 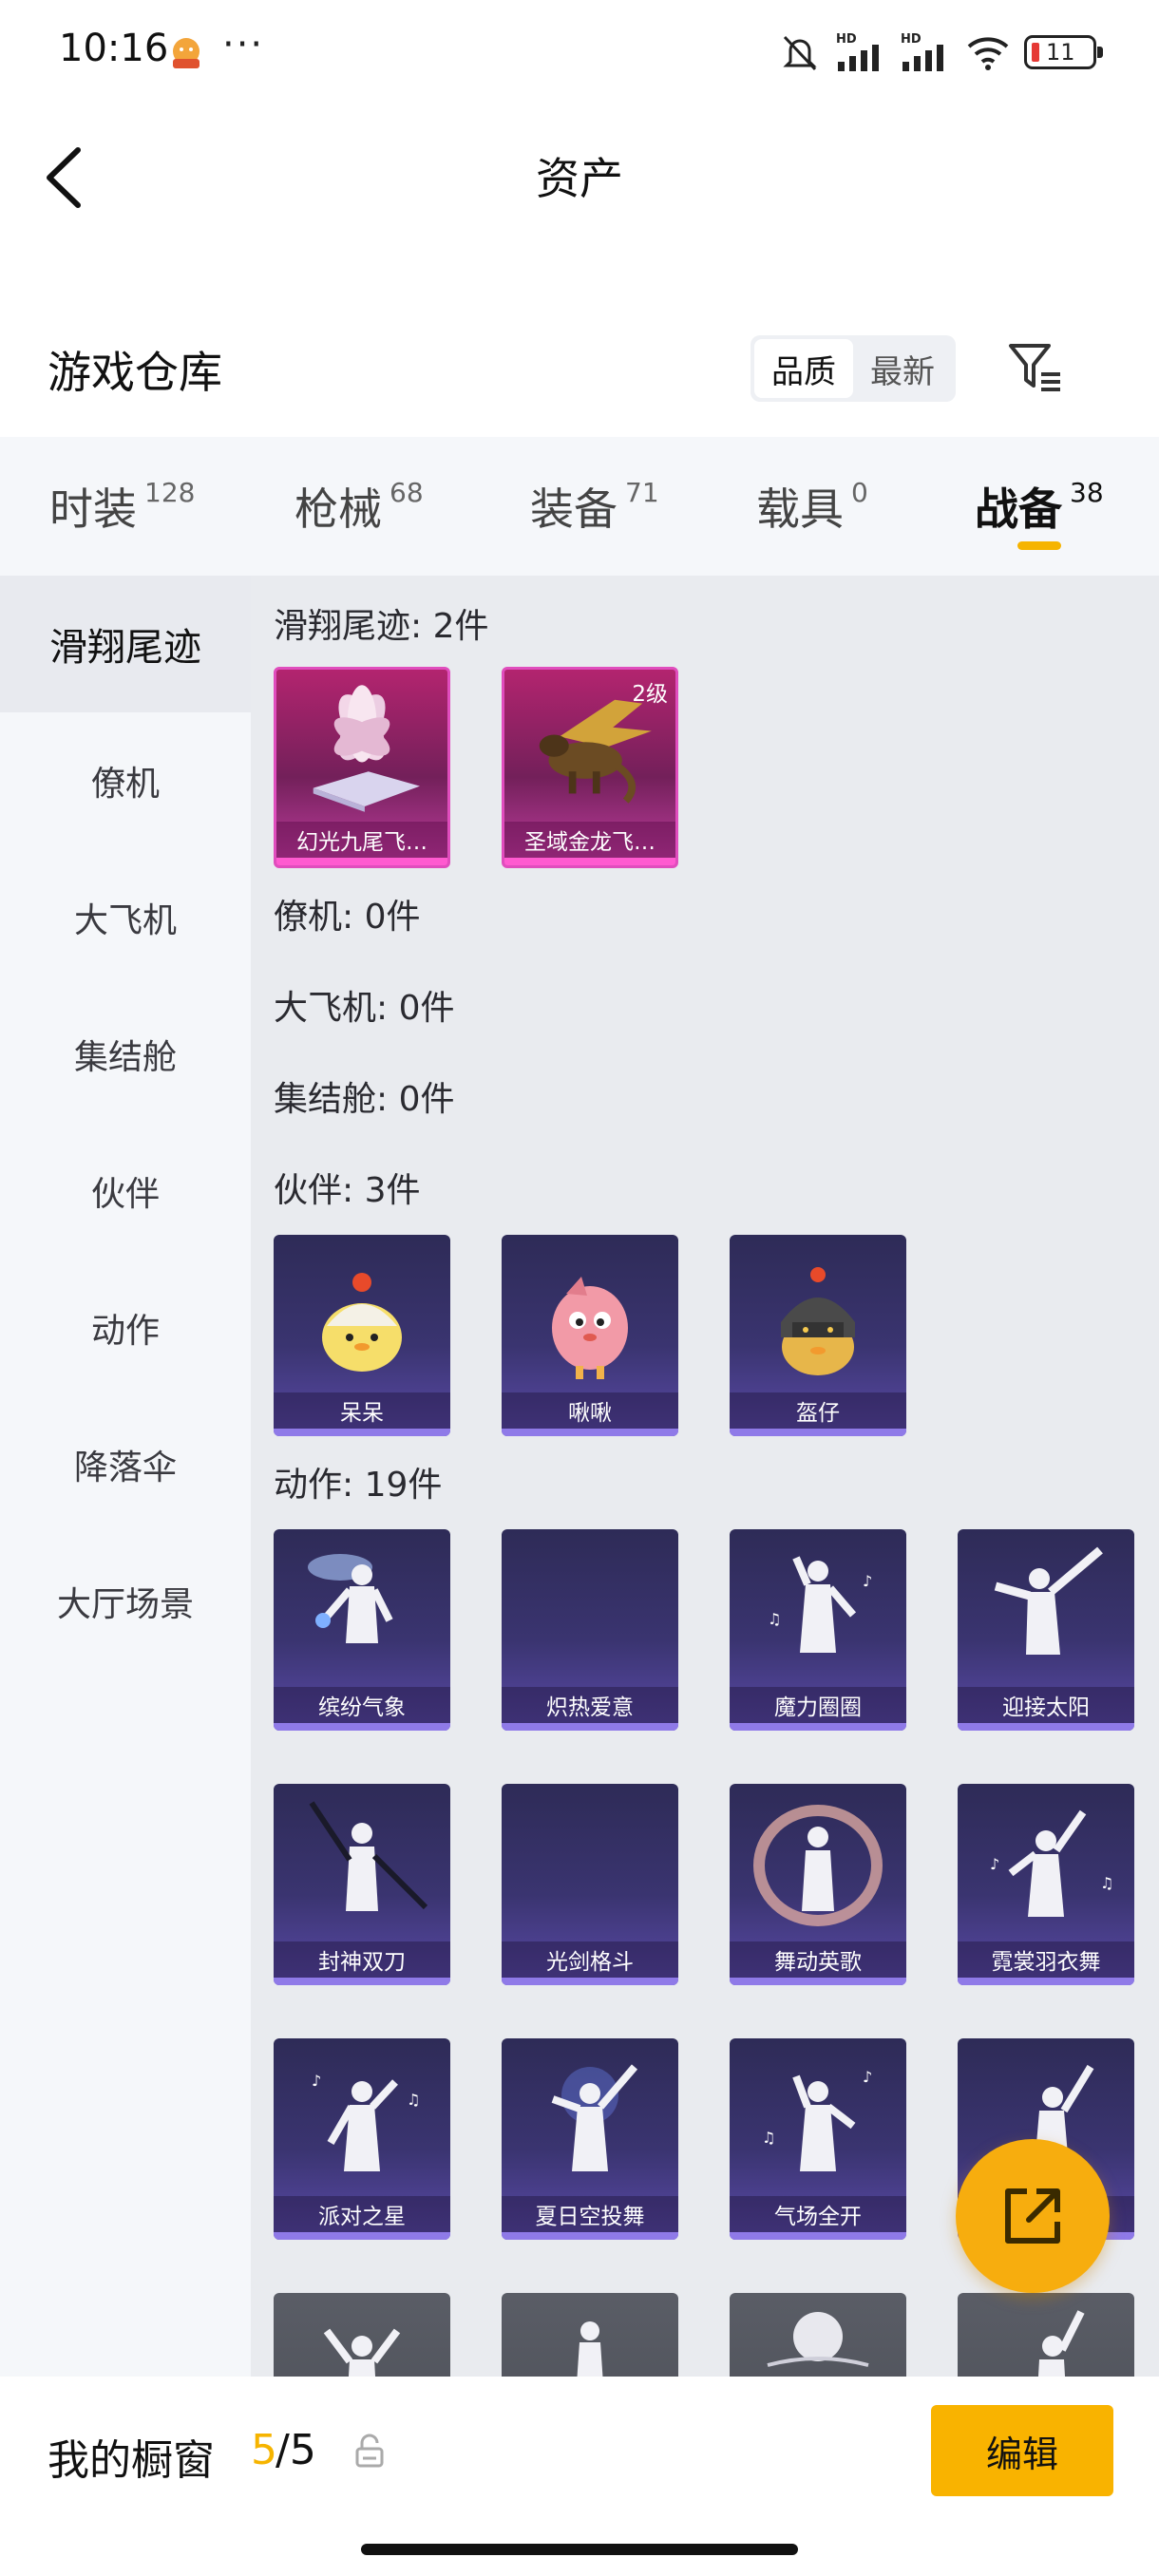 I want to click on tab-guns: 枪械 68, so click(x=359, y=507).